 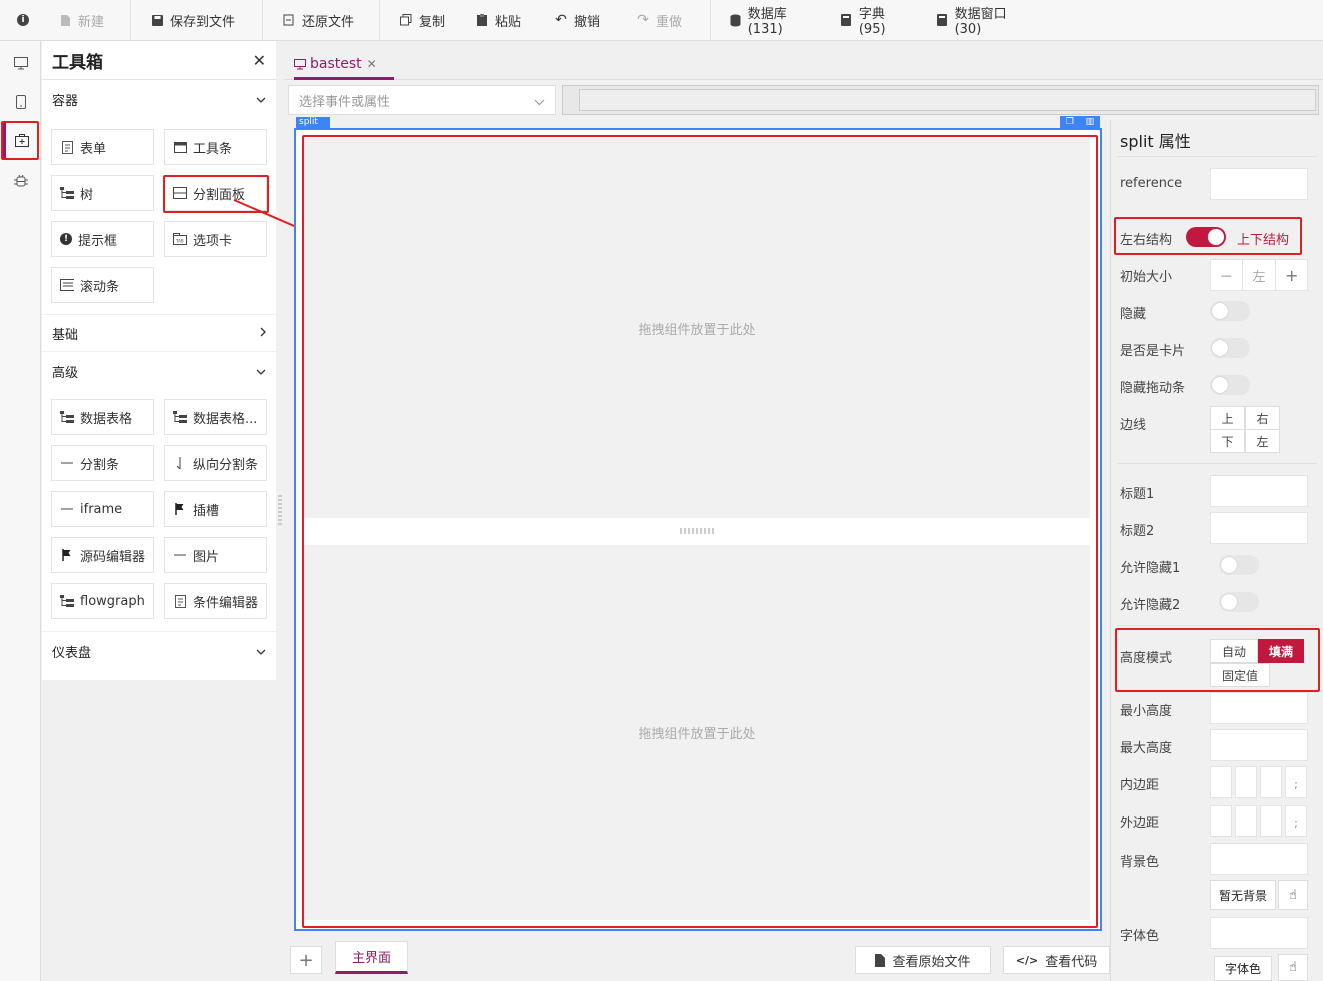 What do you see at coordinates (20, 63) in the screenshot?
I see `desktop-view-button` at bounding box center [20, 63].